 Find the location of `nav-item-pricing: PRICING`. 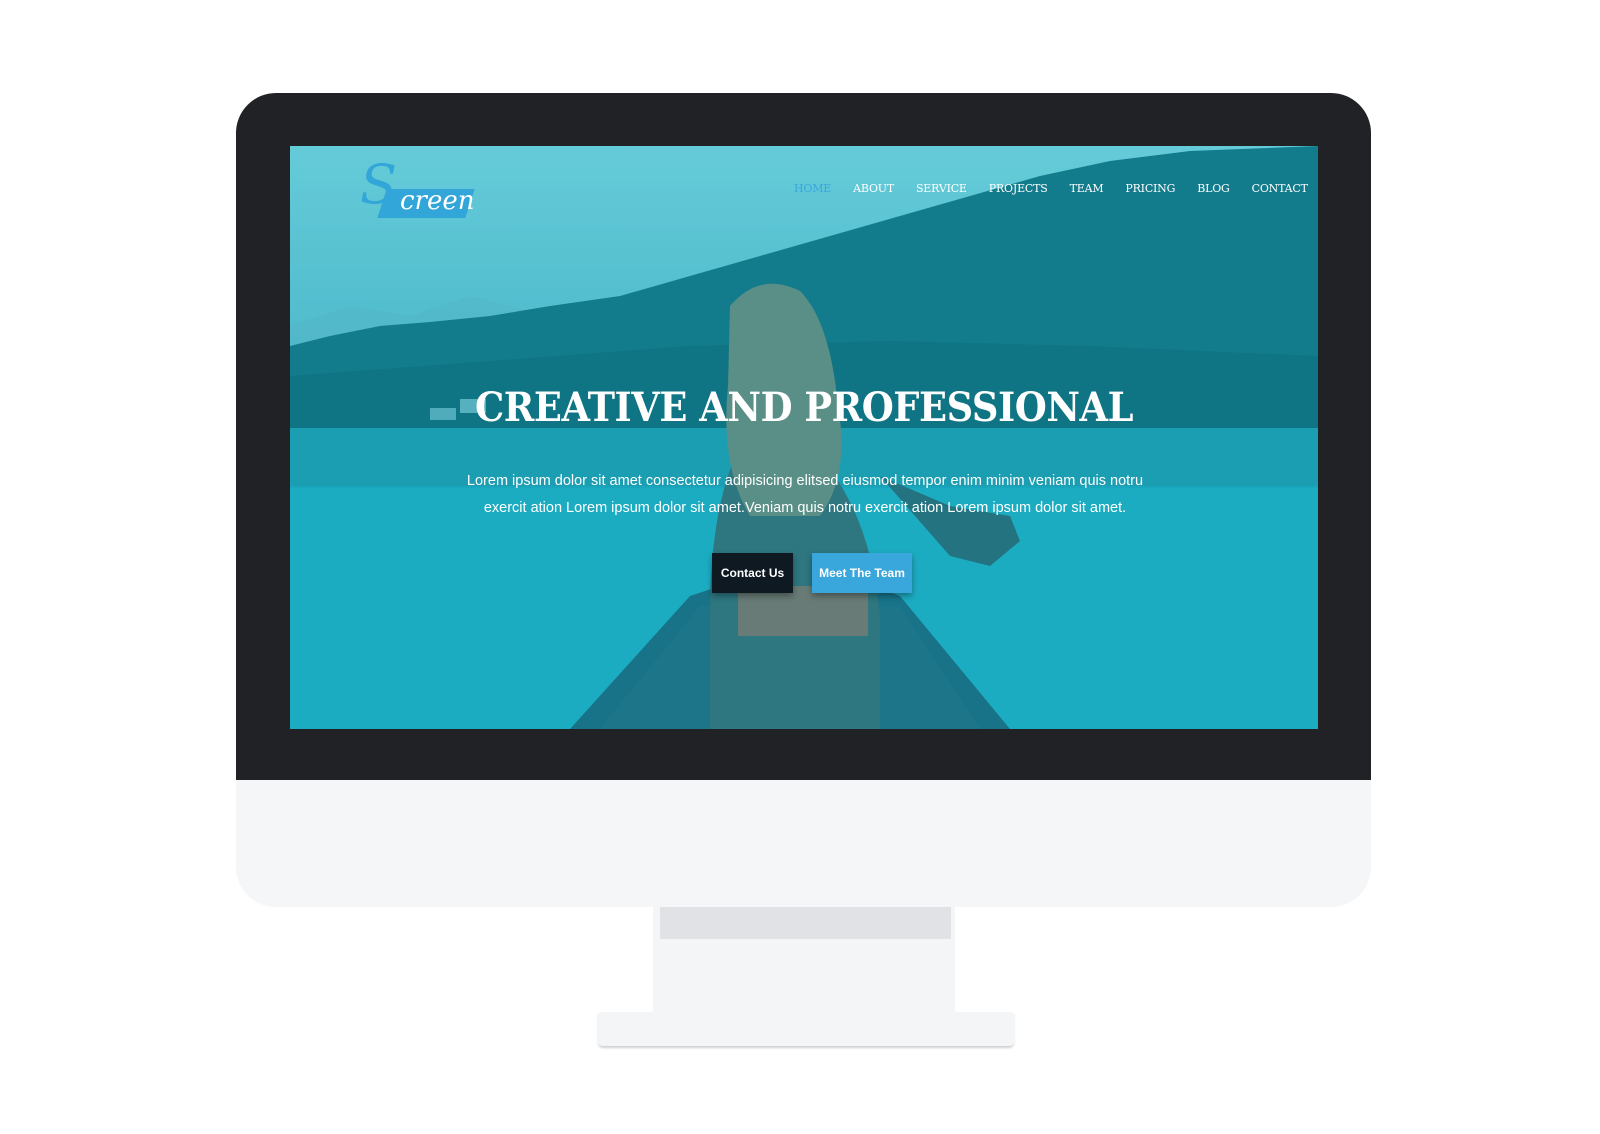

nav-item-pricing: PRICING is located at coordinates (1150, 188).